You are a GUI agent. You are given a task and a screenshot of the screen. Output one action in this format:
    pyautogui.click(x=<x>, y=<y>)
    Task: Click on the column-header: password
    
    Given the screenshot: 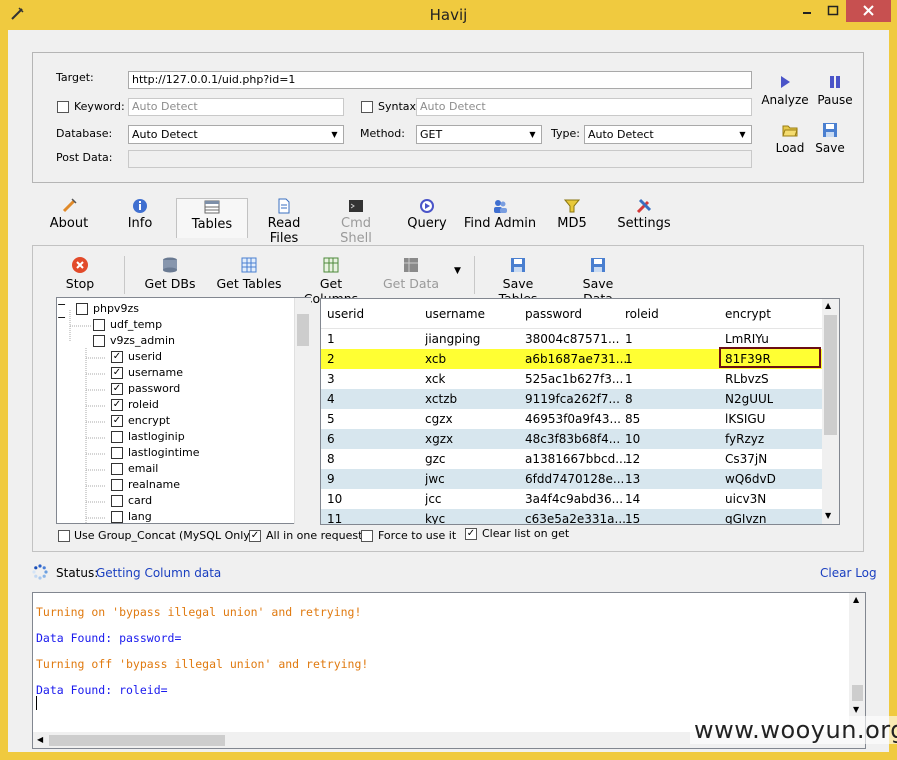 What is the action you would take?
    pyautogui.click(x=553, y=314)
    